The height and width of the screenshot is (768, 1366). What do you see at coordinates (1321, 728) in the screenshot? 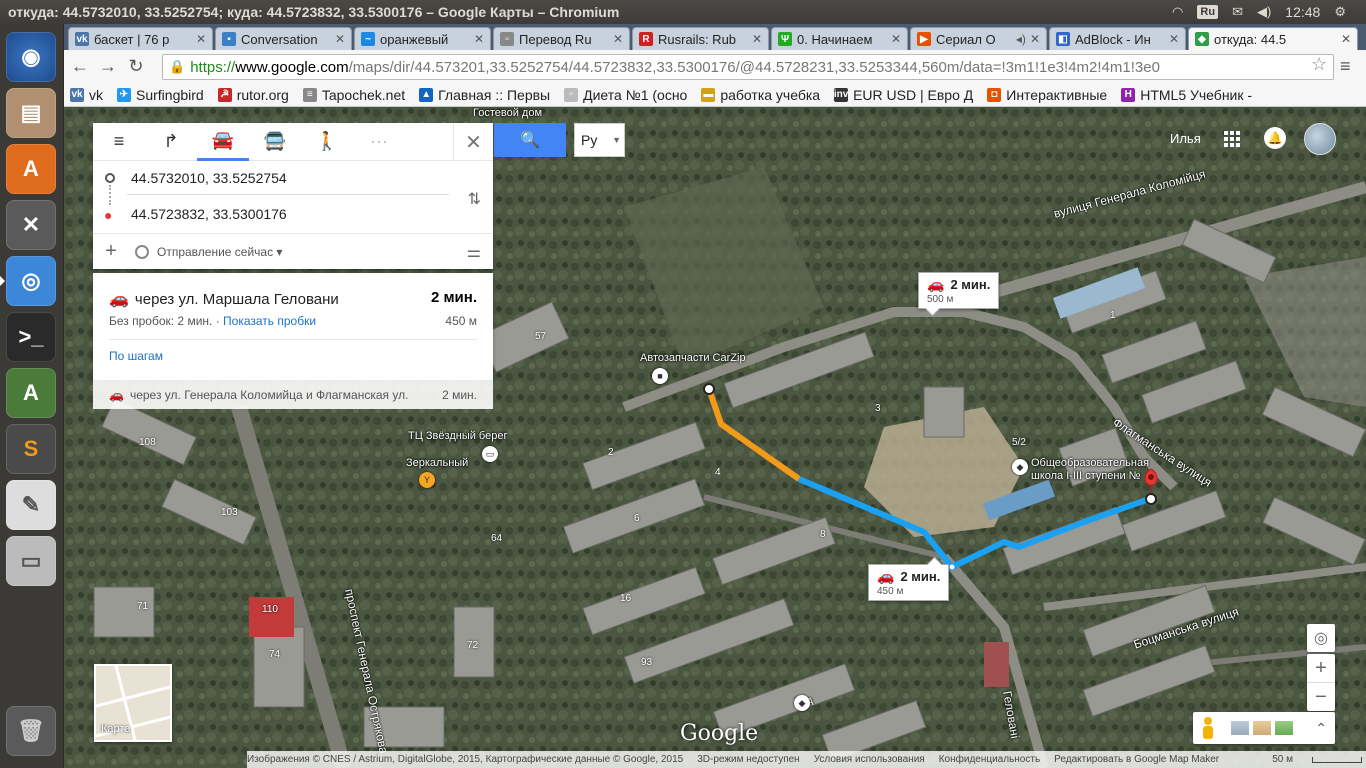
I see `chevron-up-icon: ⌃` at bounding box center [1321, 728].